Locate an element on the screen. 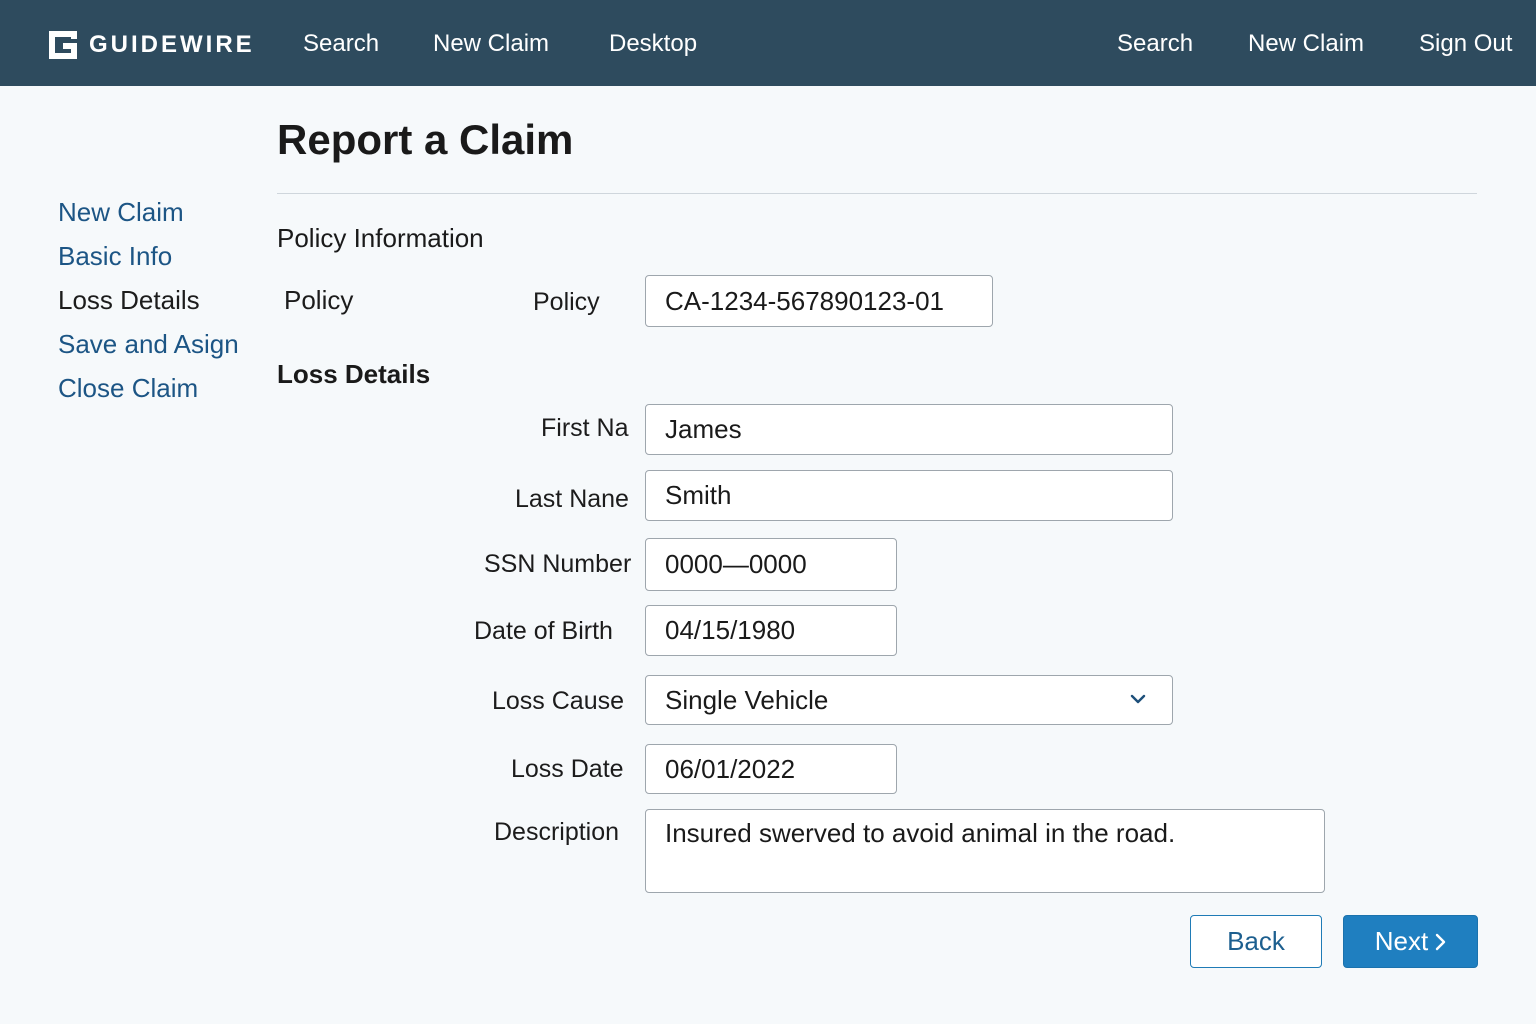 Image resolution: width=1536 pixels, height=1024 pixels. loss-details-heading: Loss Details is located at coordinates (354, 374).